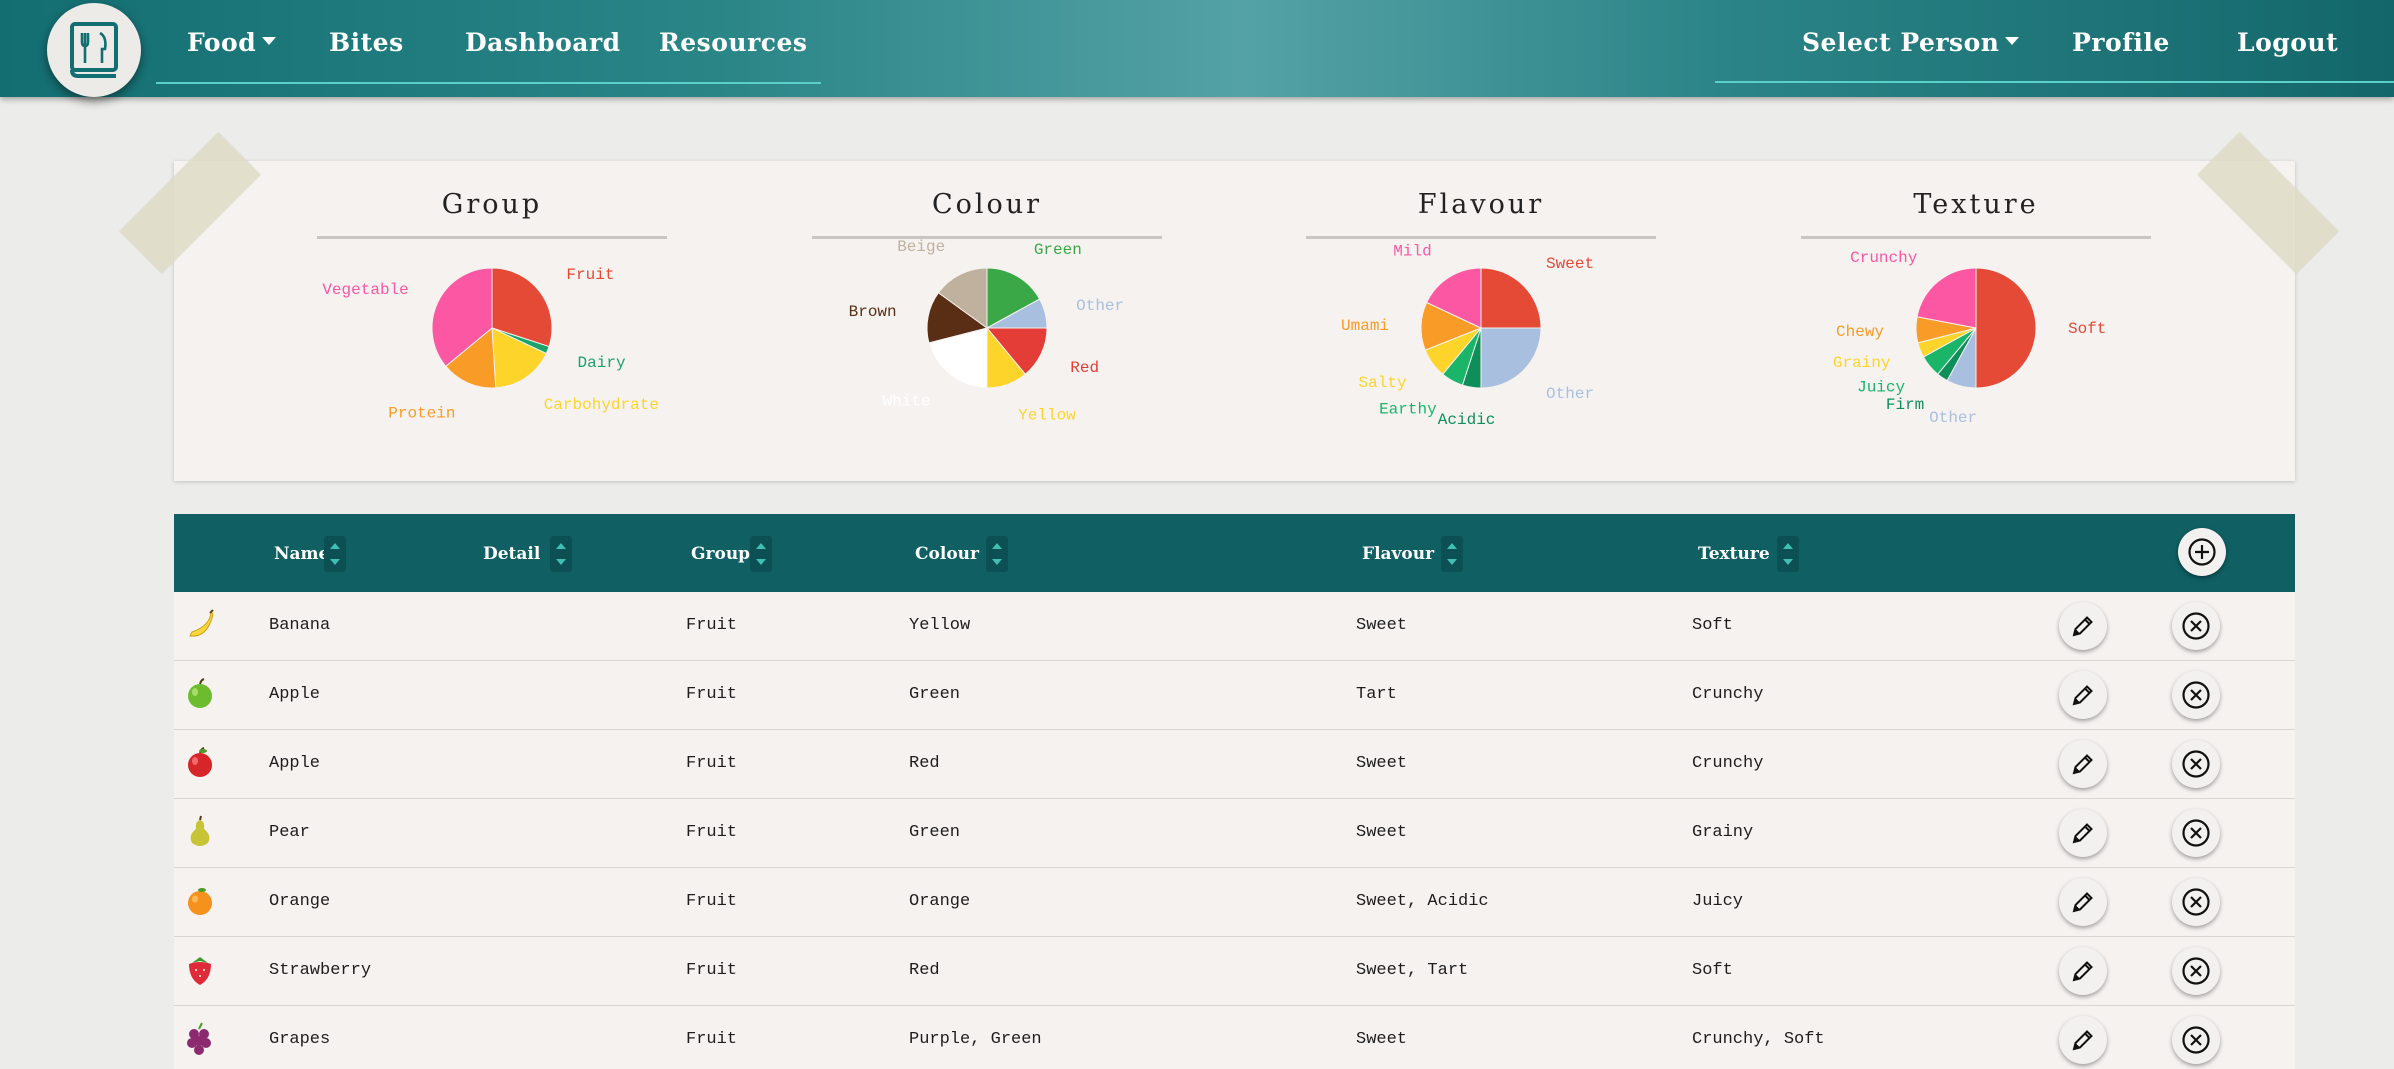 The image size is (2394, 1069). Describe the element at coordinates (1570, 264) in the screenshot. I see `pie-slice-label: Sweet` at that location.